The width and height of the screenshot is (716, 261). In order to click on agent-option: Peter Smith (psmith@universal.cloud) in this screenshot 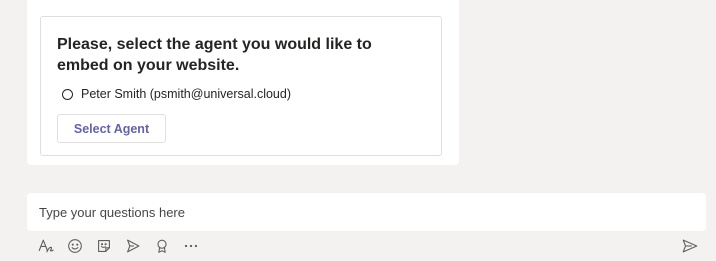, I will do `click(176, 94)`.